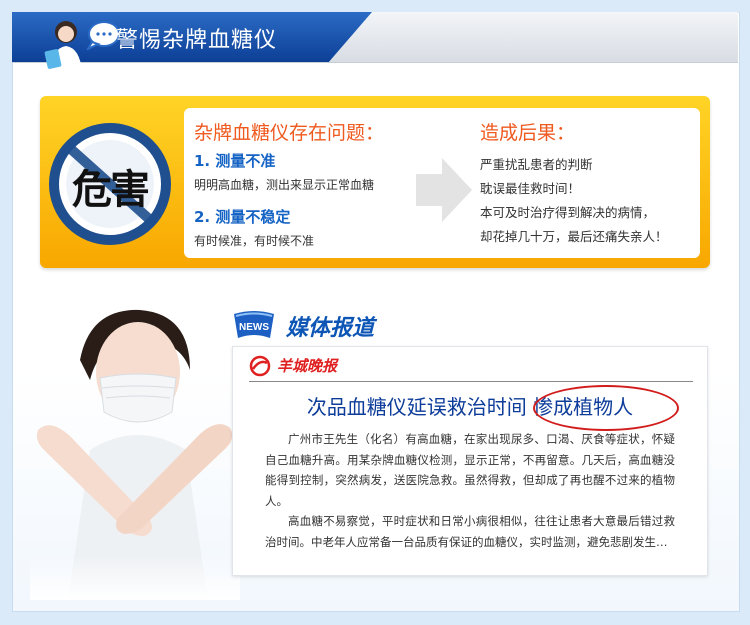 The height and width of the screenshot is (625, 750). I want to click on news-badge-icon: NEWS, so click(254, 324).